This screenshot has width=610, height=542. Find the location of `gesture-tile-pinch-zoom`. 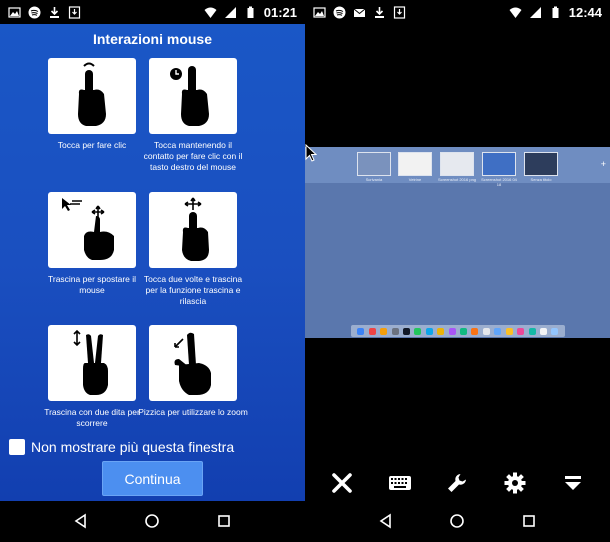

gesture-tile-pinch-zoom is located at coordinates (193, 363).